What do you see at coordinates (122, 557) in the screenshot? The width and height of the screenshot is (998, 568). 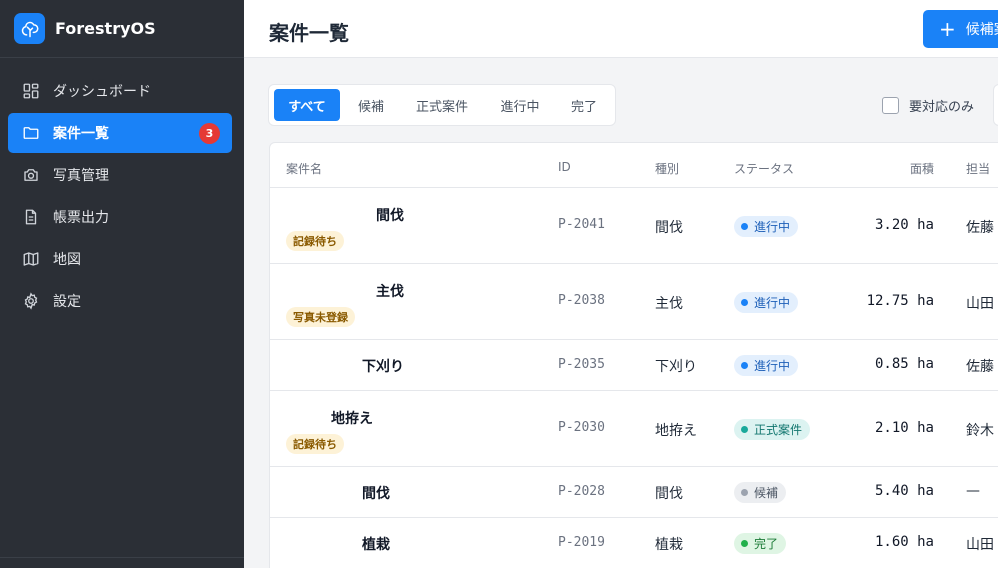 I see `divider` at bounding box center [122, 557].